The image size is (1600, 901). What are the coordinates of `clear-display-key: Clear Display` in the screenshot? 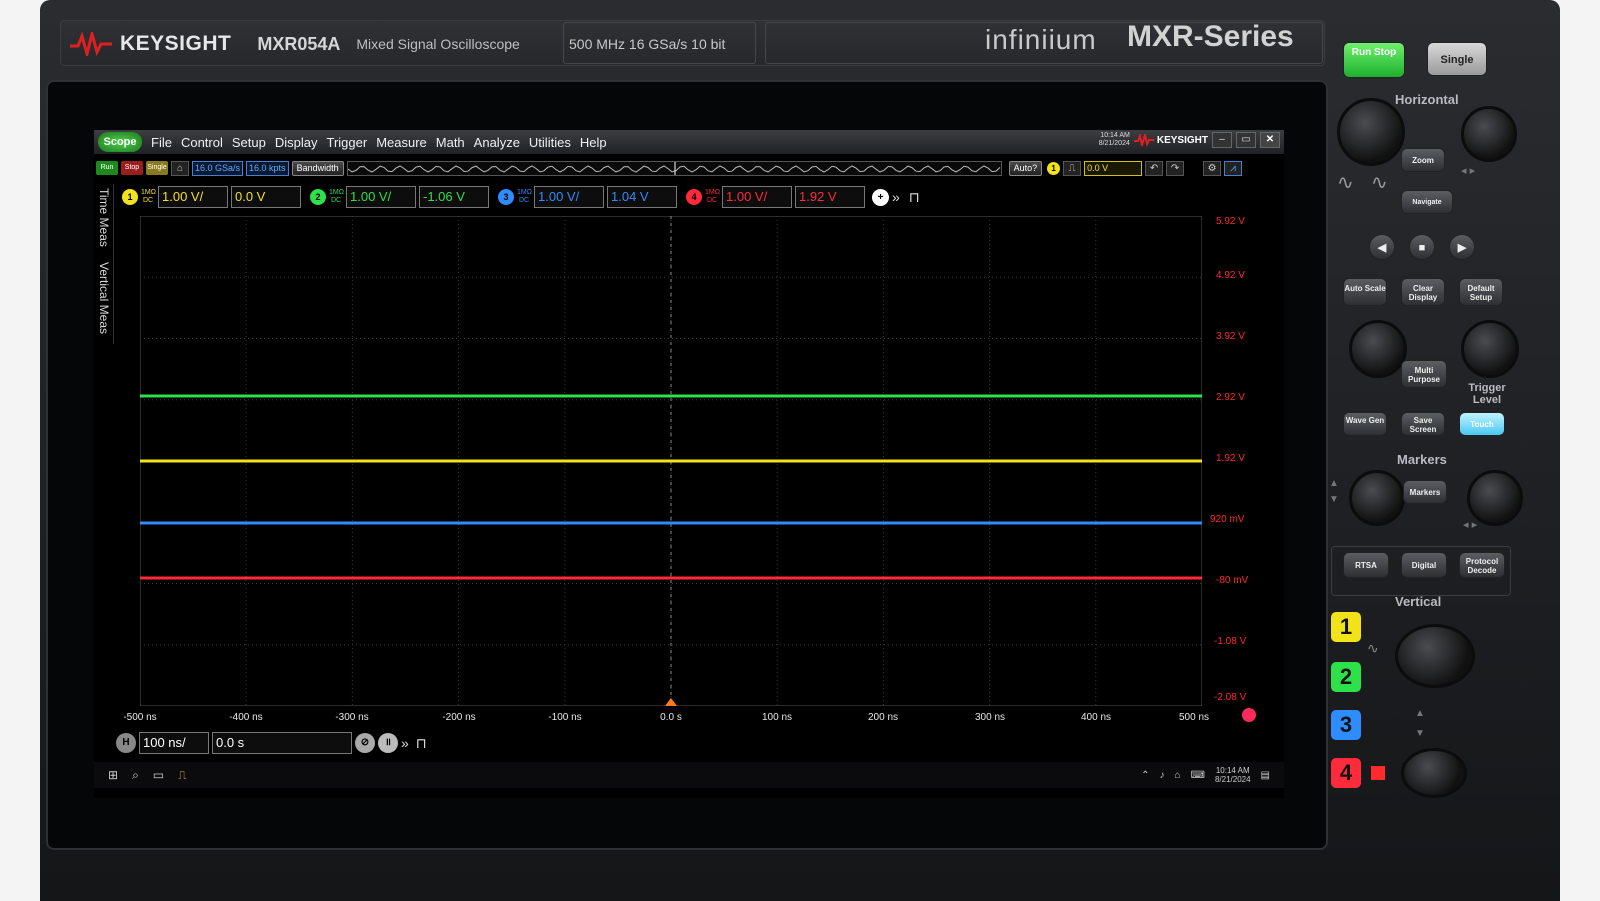 It's located at (1423, 292).